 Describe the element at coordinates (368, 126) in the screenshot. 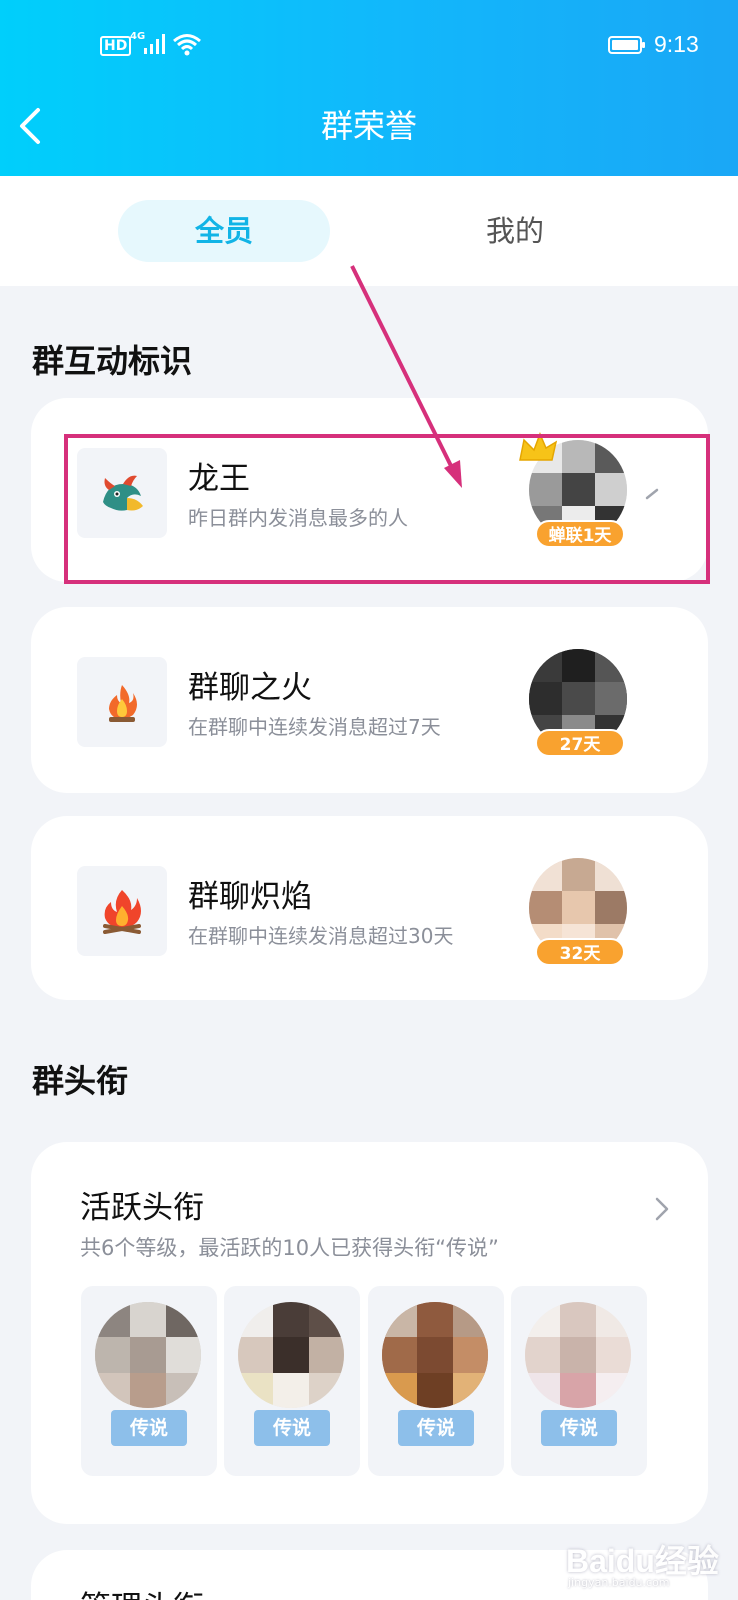

I see `page-title: 群荣誉` at that location.